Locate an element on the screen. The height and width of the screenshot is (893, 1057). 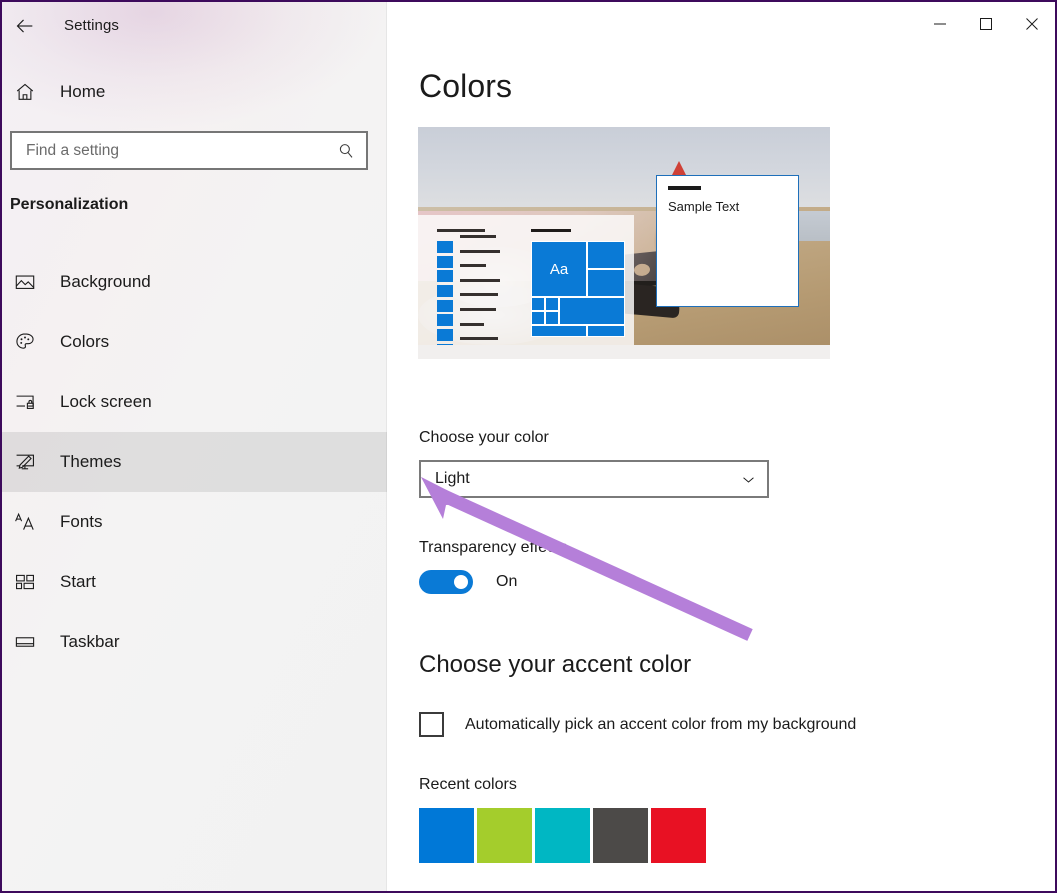
sidebar-item-lock-screen: Lock screen is located at coordinates (194, 402).